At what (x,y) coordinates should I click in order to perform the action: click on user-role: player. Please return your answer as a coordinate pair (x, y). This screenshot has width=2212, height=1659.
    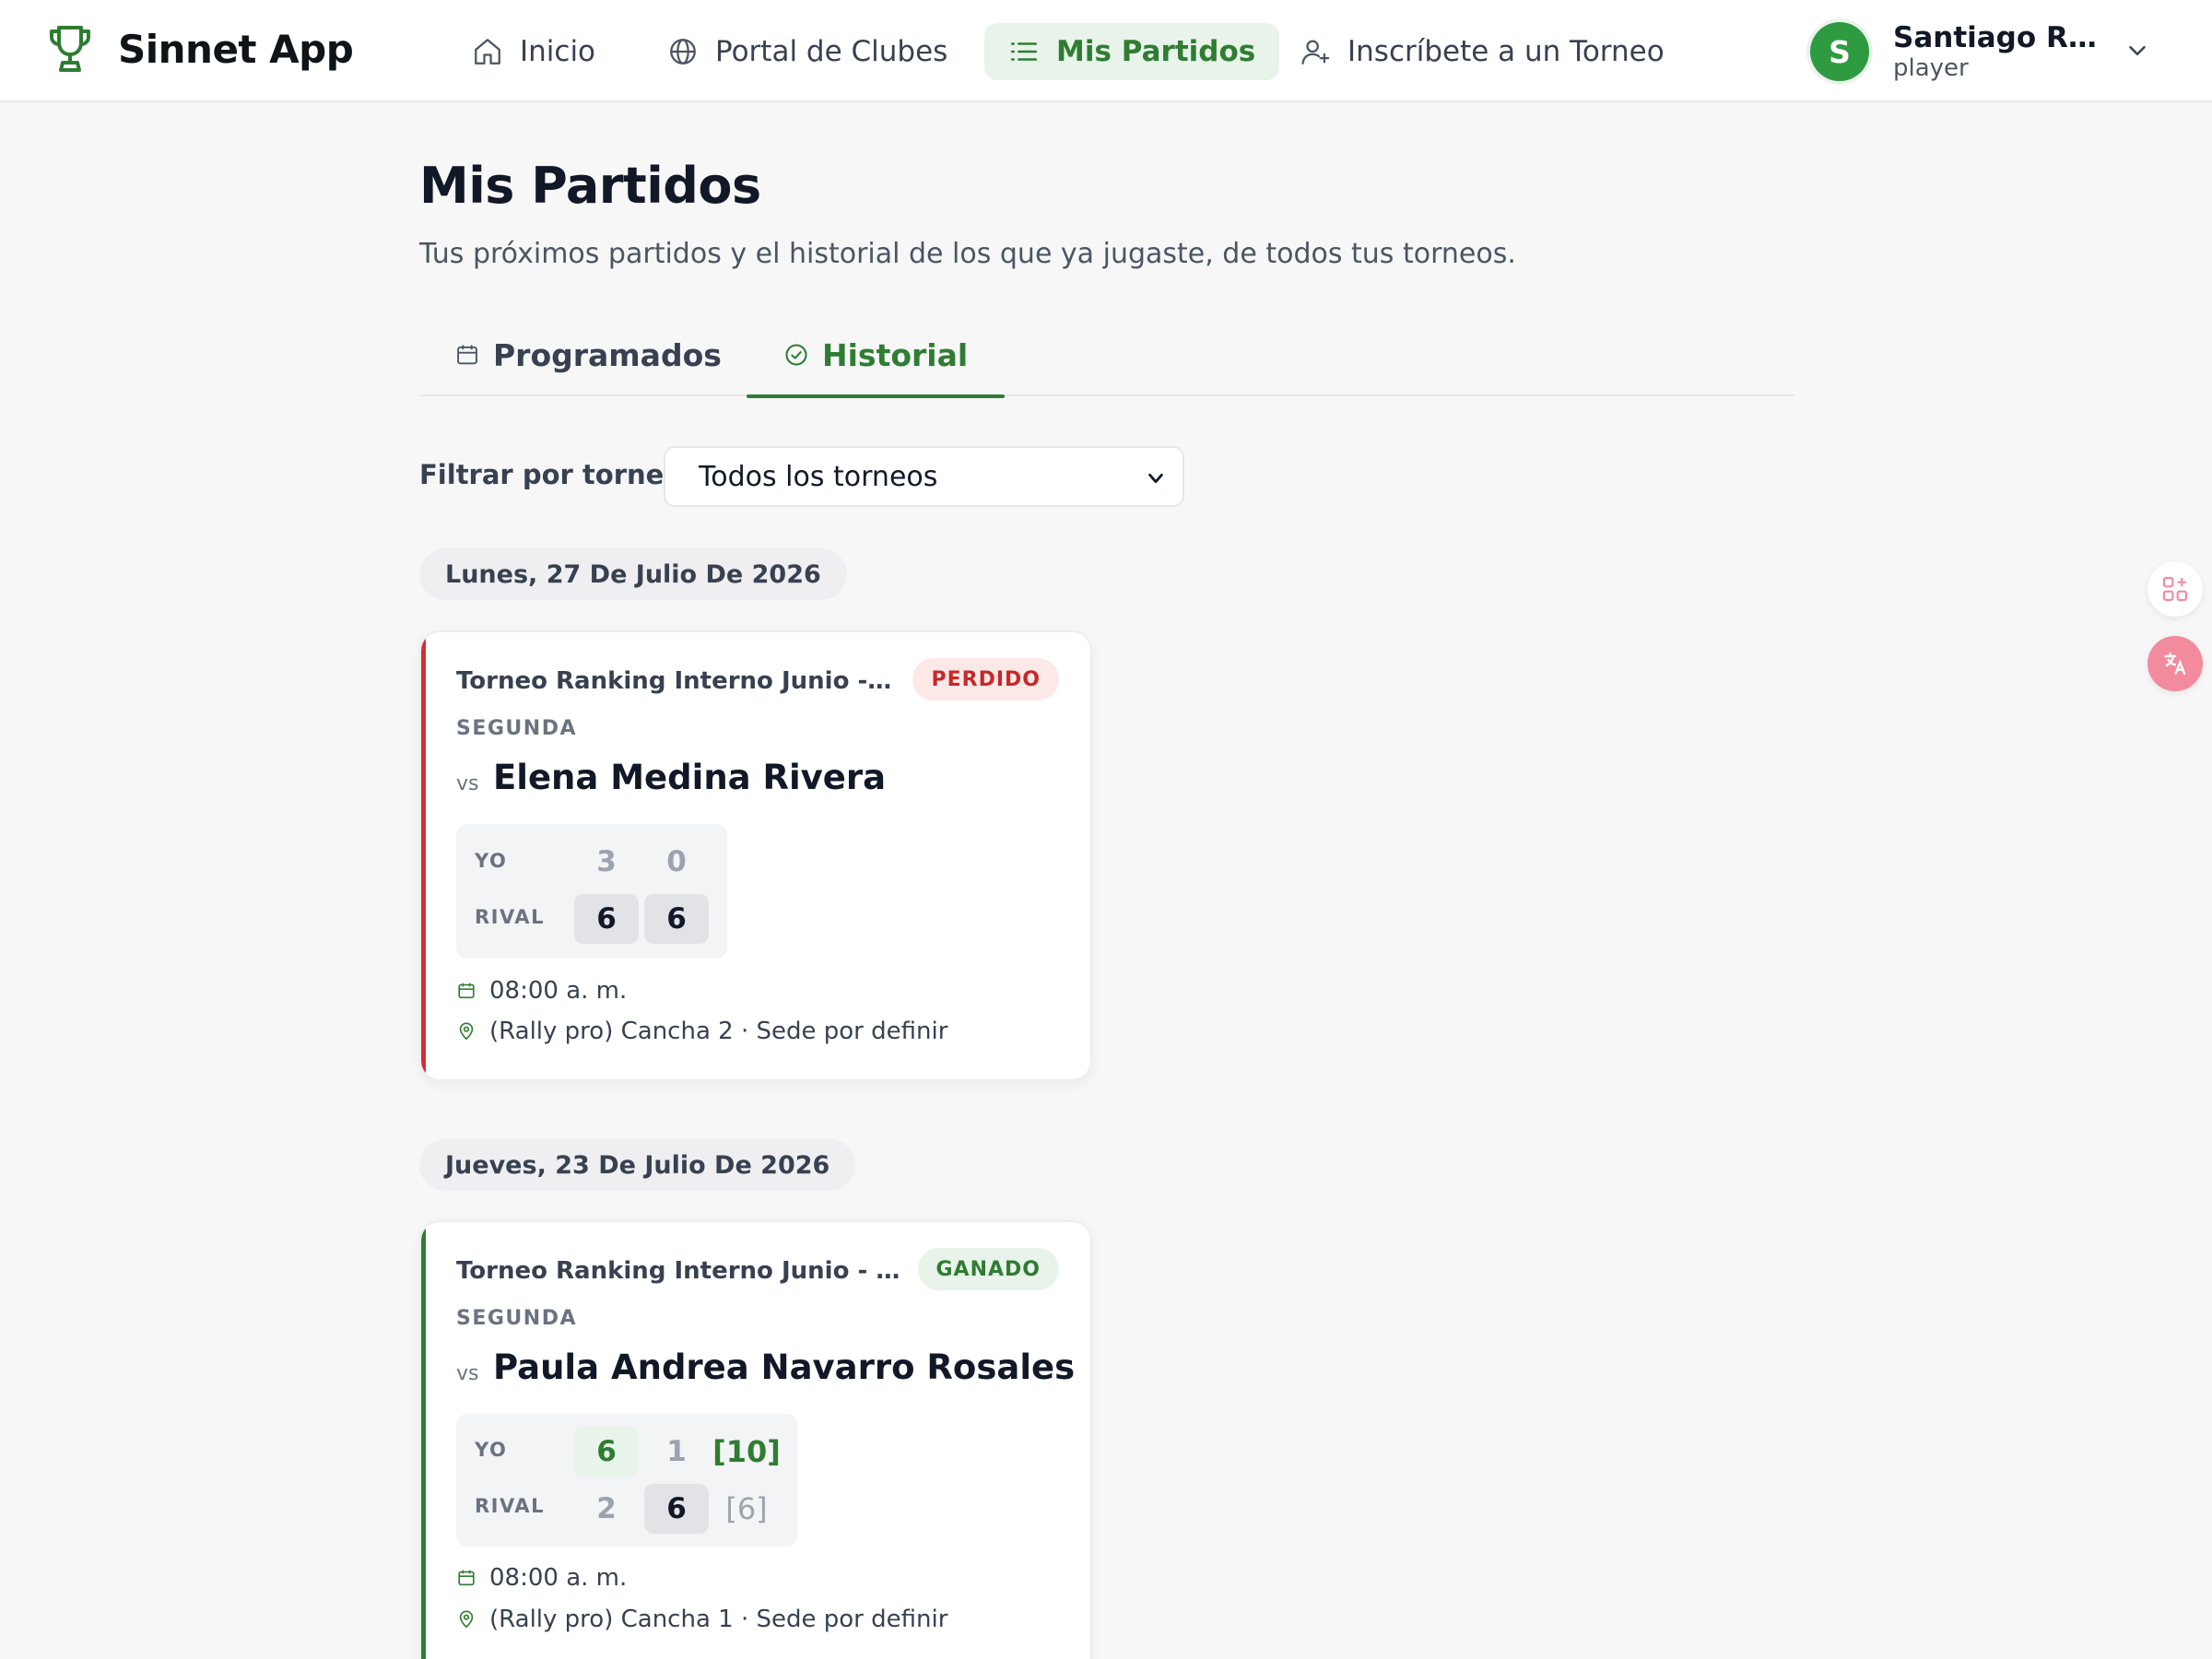
    Looking at the image, I should click on (1931, 68).